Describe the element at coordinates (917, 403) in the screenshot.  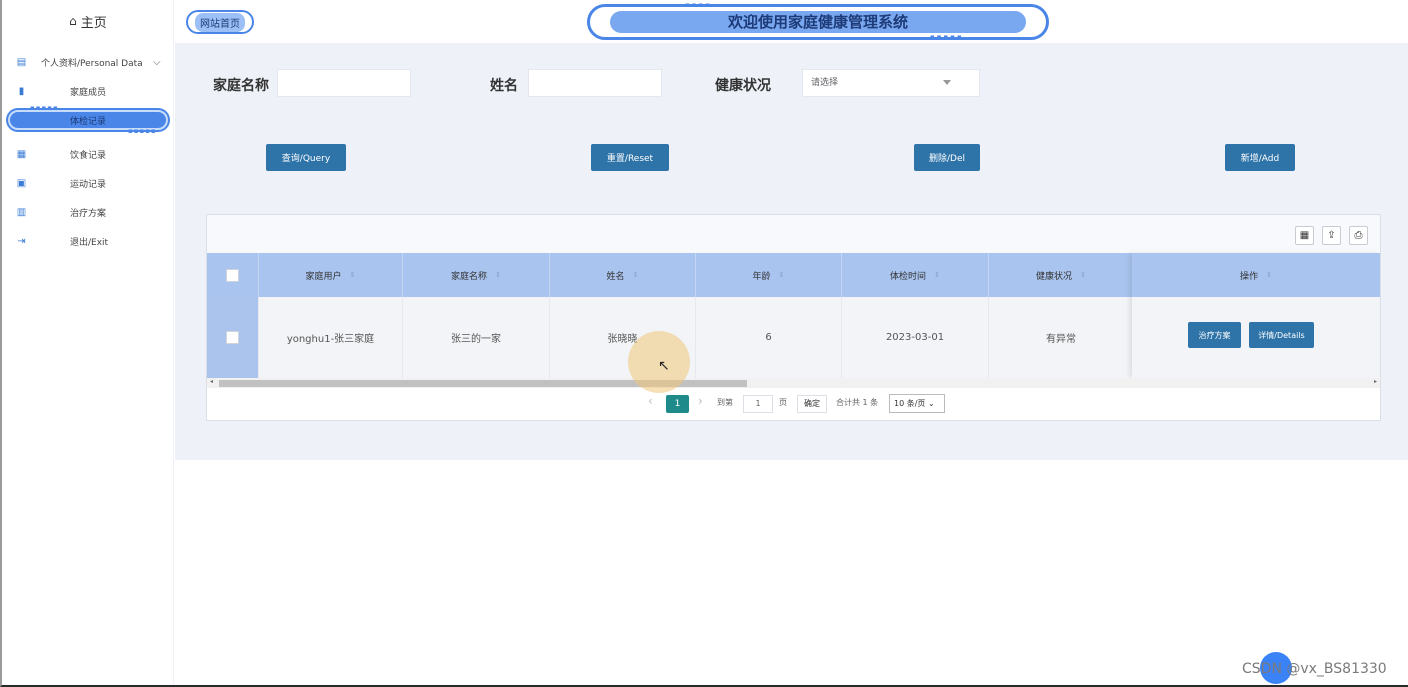
I see `page-size-select: 10 条/页 ⌄` at that location.